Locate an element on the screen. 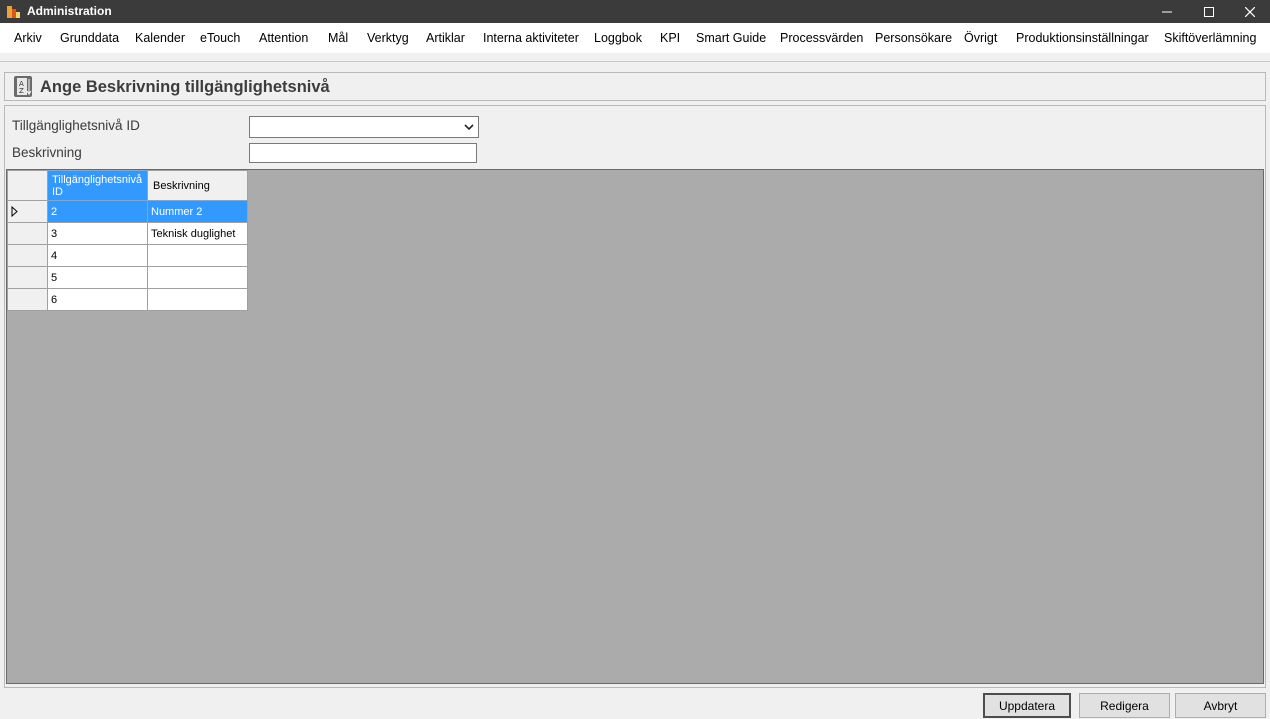 The image size is (1270, 719). close-icon is located at coordinates (1250, 11).